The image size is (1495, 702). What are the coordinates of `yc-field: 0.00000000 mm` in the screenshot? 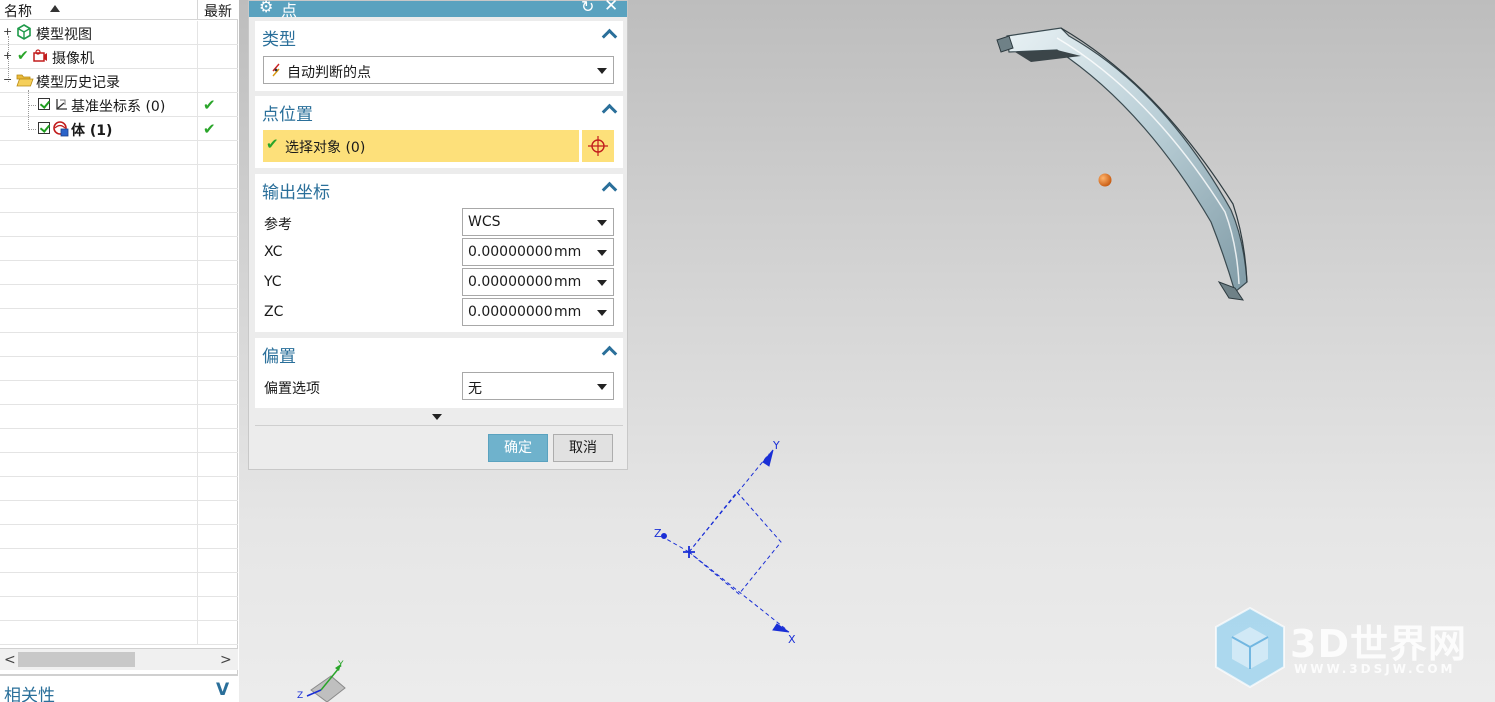 It's located at (538, 282).